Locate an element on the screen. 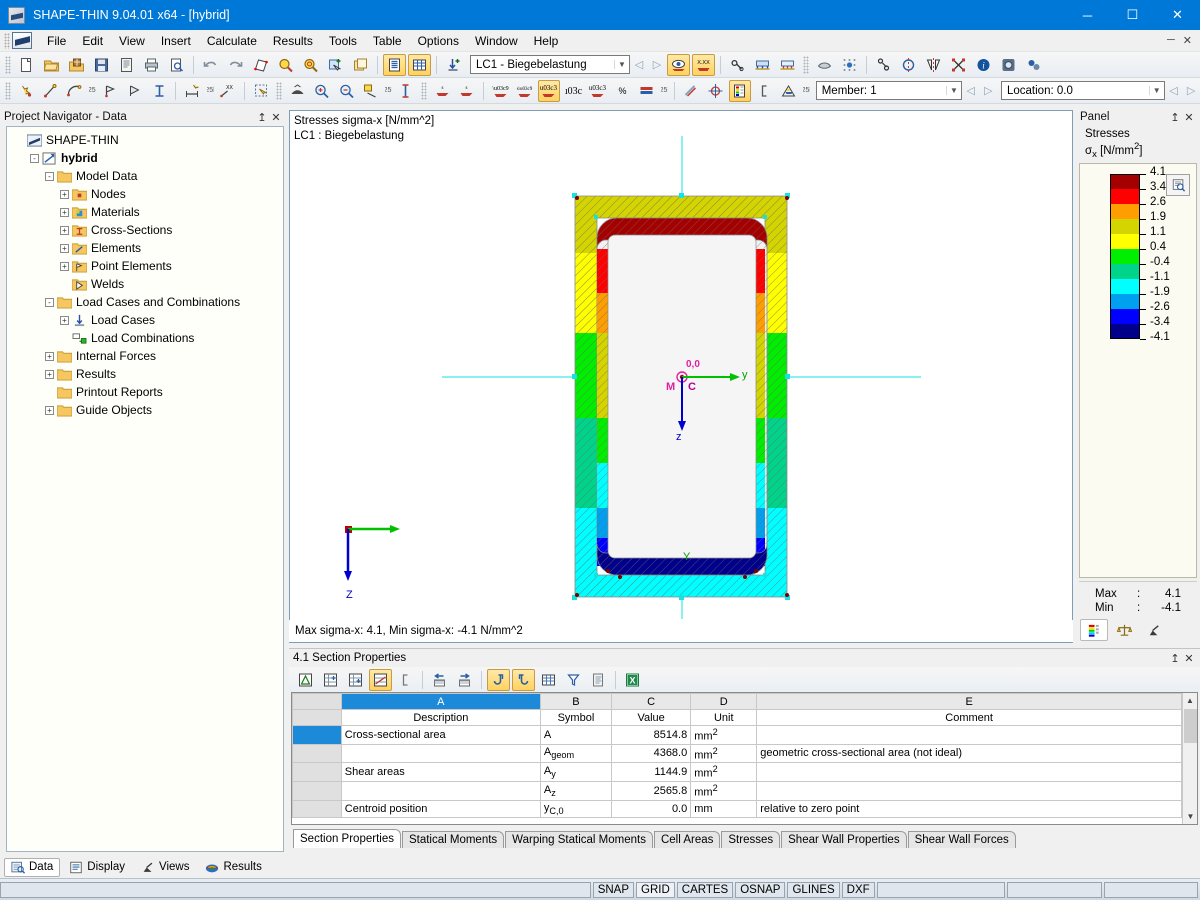  table-undo-icon is located at coordinates (498, 679).